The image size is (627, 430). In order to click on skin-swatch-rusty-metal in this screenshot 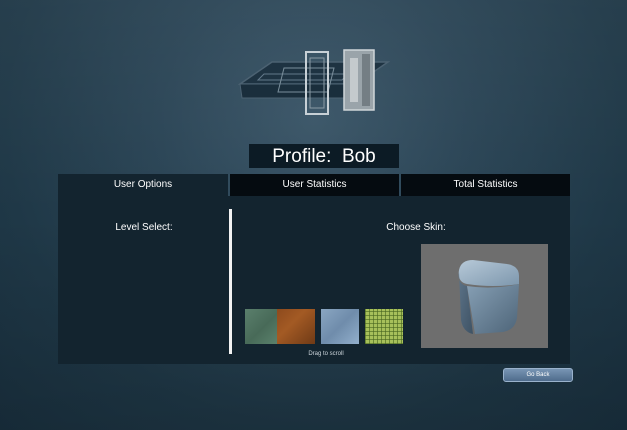, I will do `click(296, 326)`.